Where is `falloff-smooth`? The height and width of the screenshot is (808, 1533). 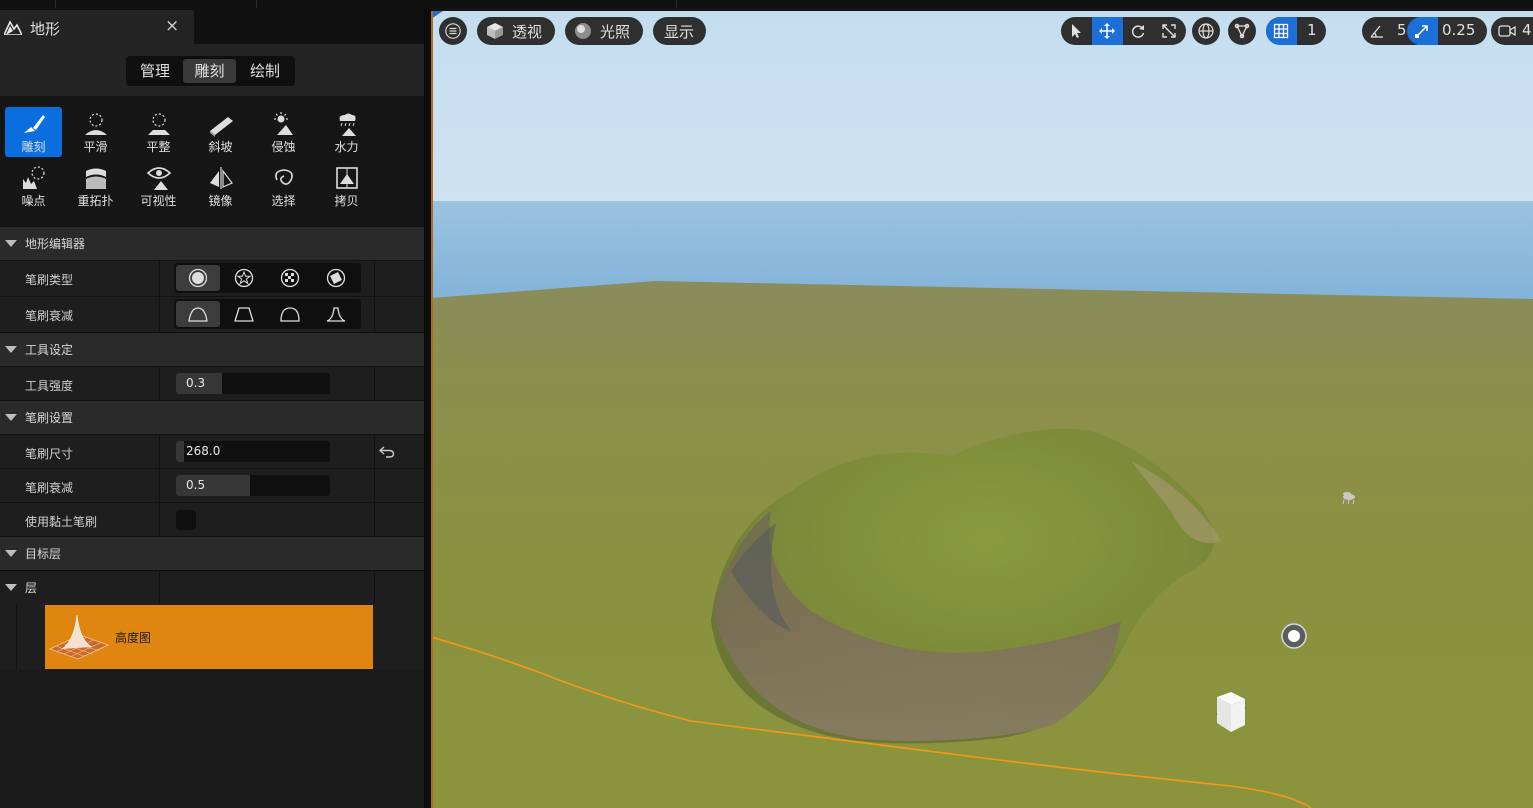 falloff-smooth is located at coordinates (198, 314).